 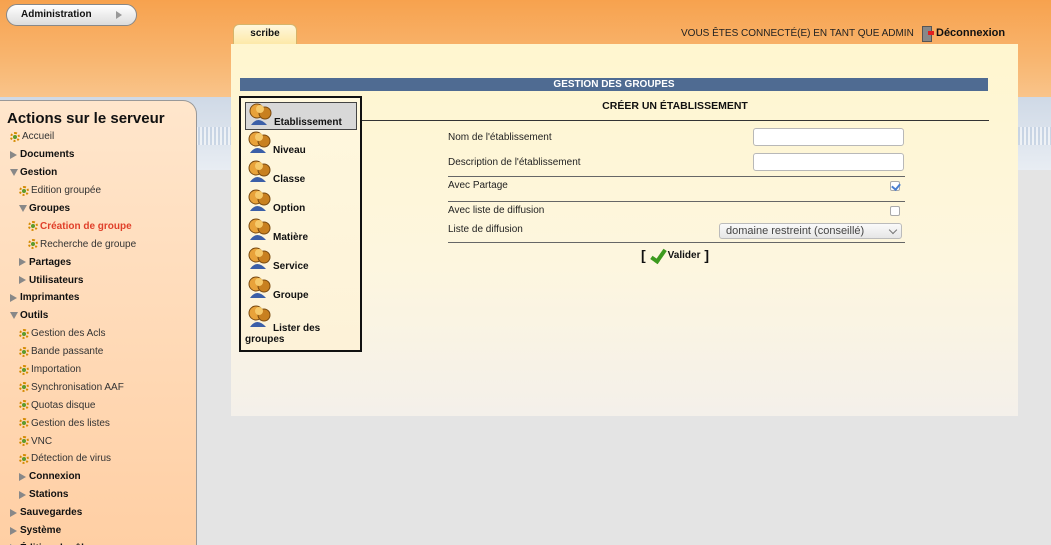 What do you see at coordinates (98, 477) in the screenshot?
I see `sidebar-item: Connexion` at bounding box center [98, 477].